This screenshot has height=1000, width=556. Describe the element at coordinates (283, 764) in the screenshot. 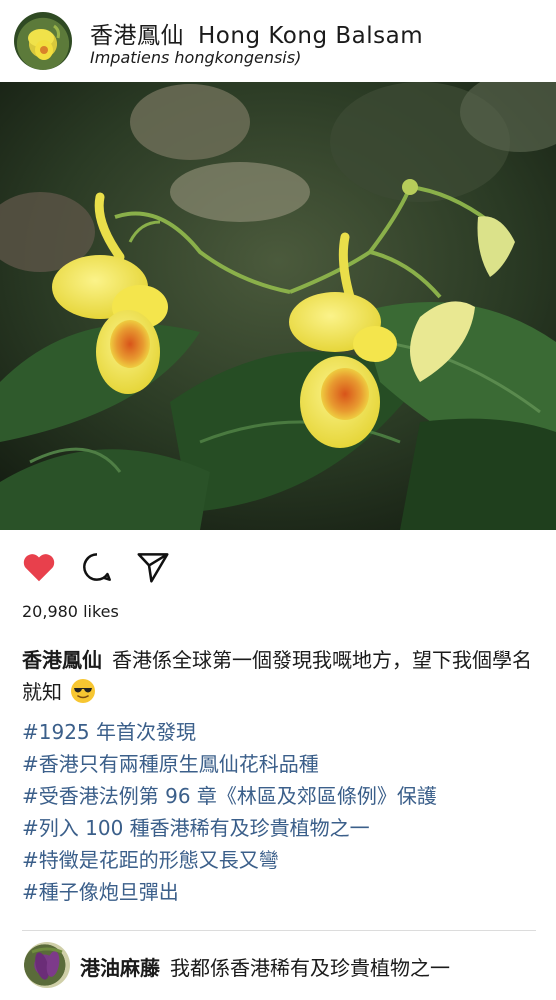

I see `hashtag-link: #香港只有兩種原生鳳仙花科品種` at that location.